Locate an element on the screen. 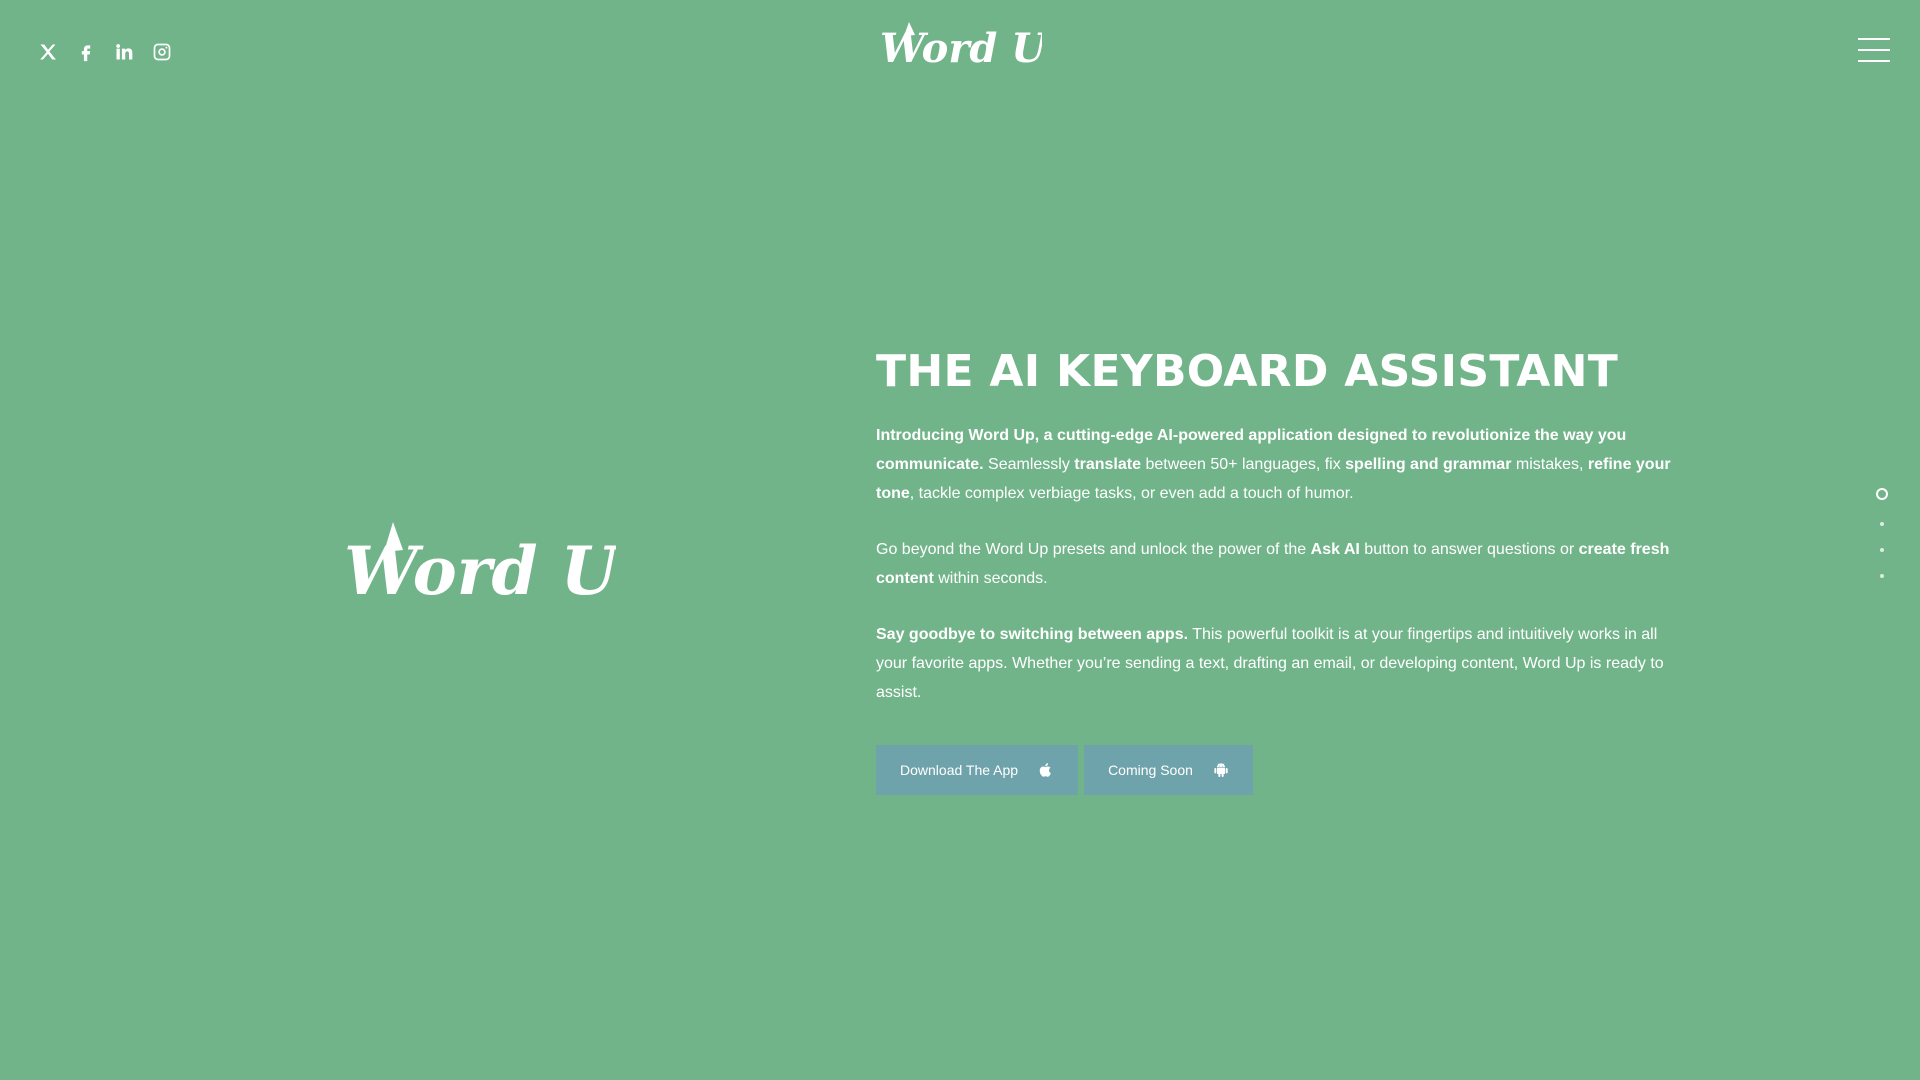 The height and width of the screenshot is (1080, 1920). download-app-button: Download The App is located at coordinates (977, 770).